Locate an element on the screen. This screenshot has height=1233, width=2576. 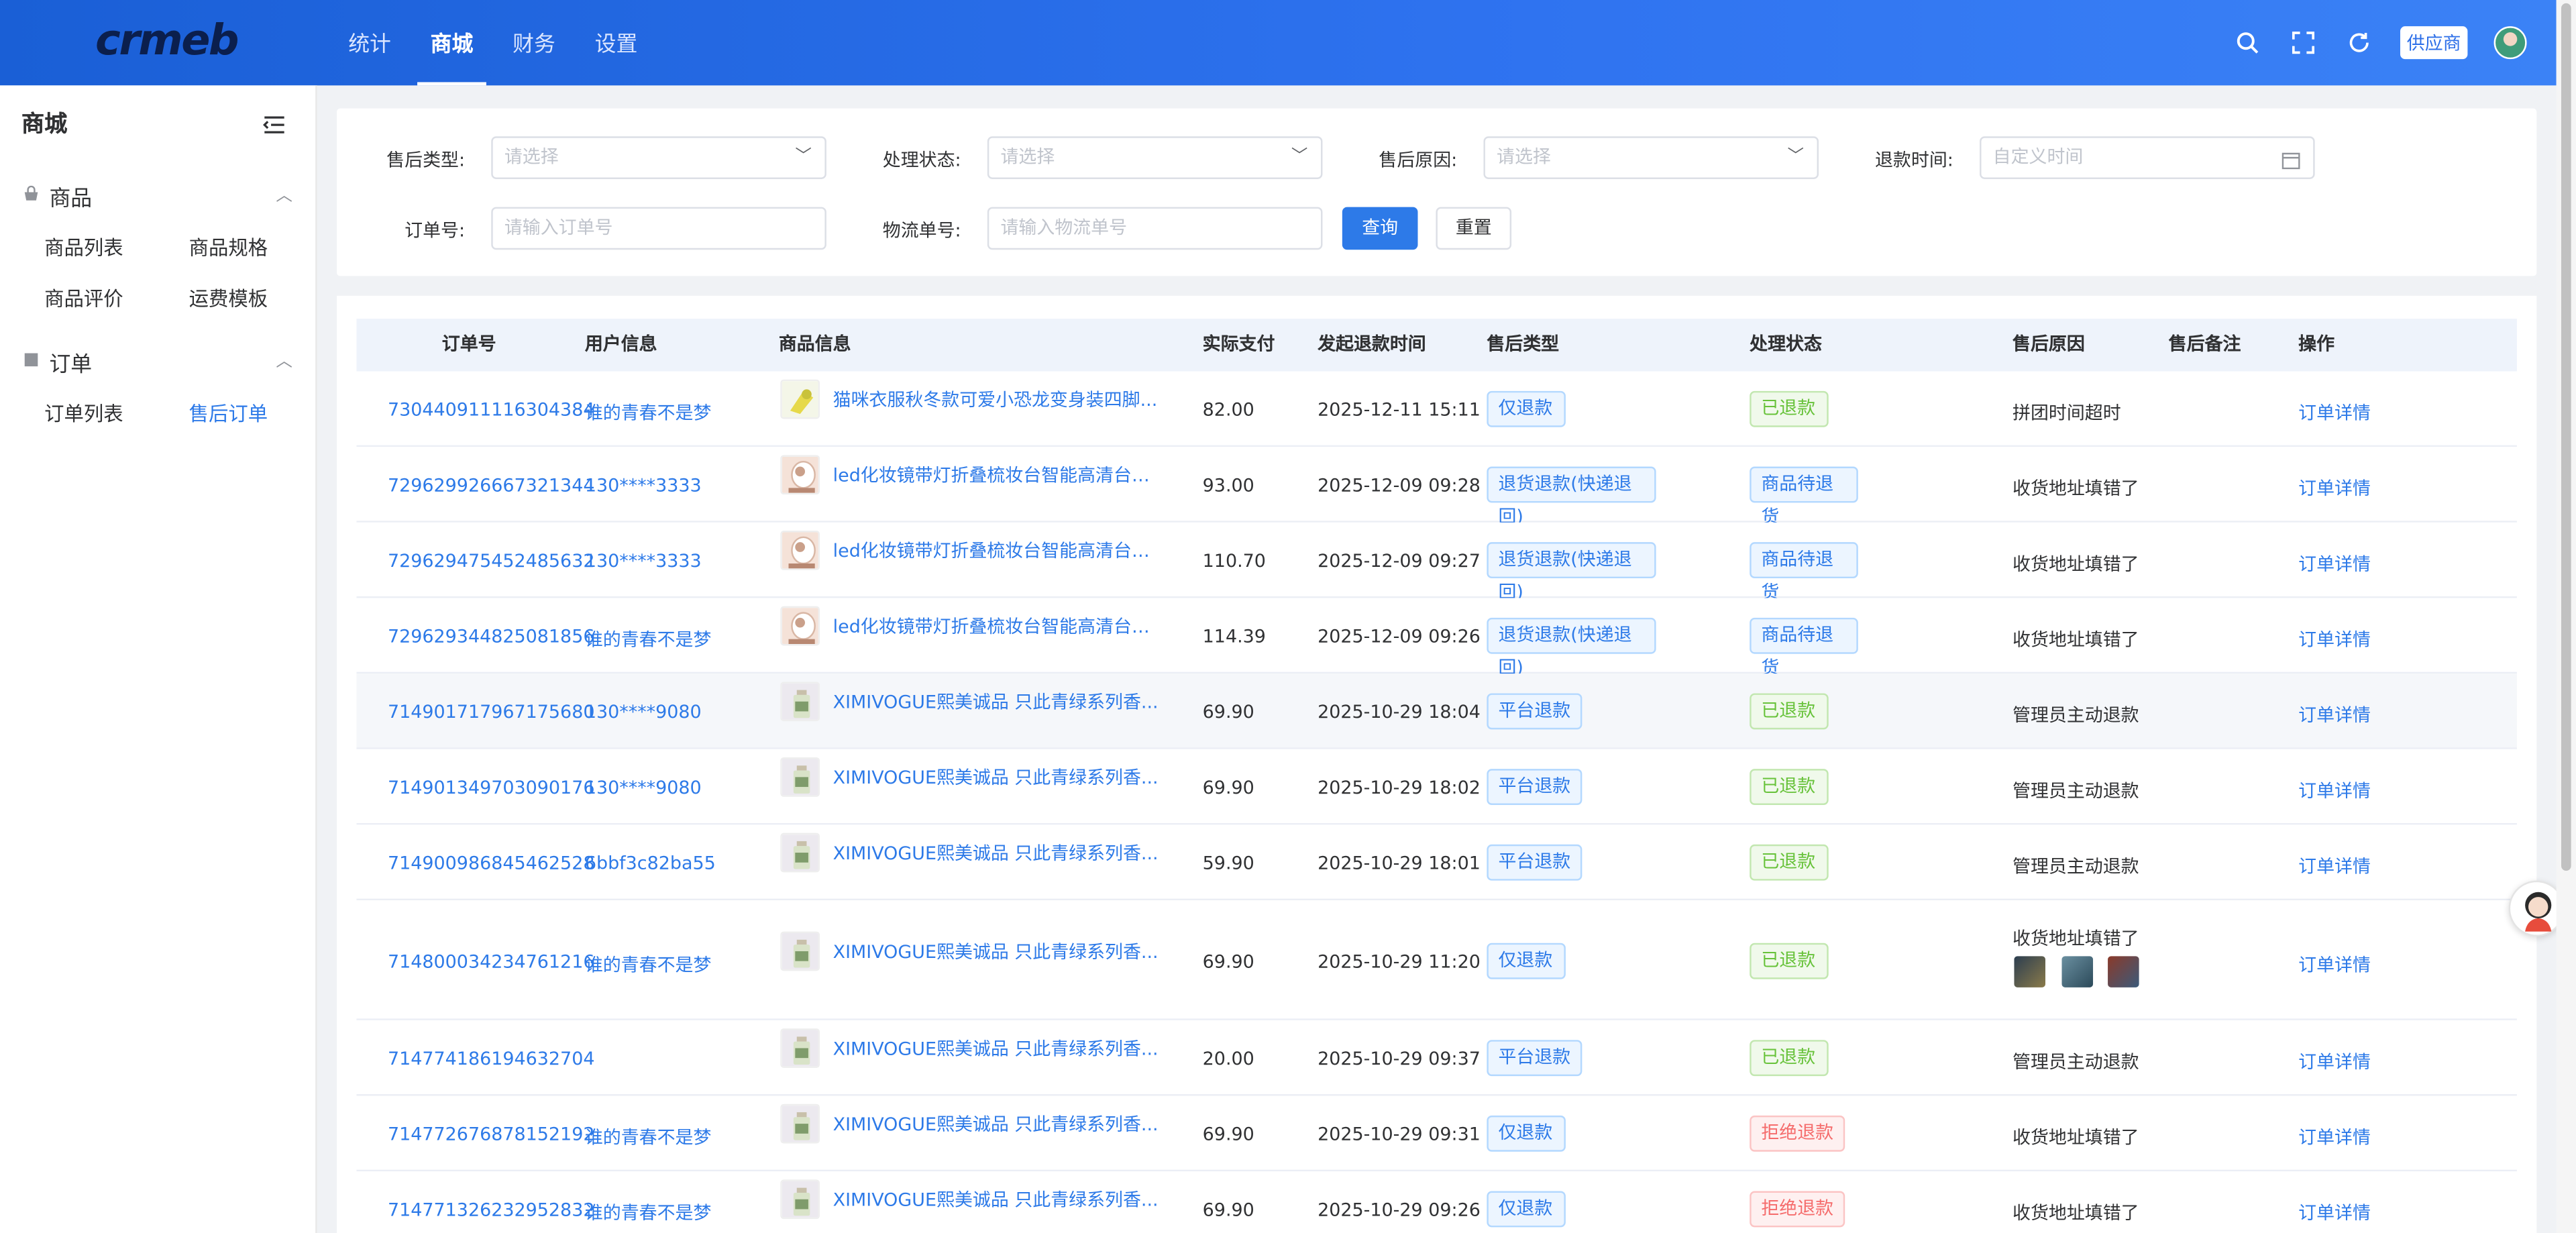
col-product-info: 商品信息 is located at coordinates (814, 344).